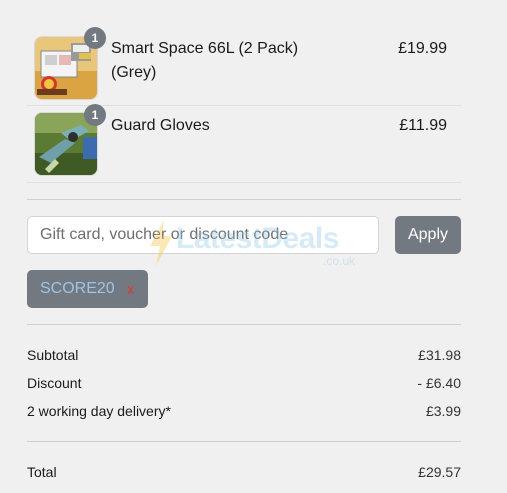 The image size is (507, 493). What do you see at coordinates (244, 383) in the screenshot?
I see `discount-row: Discount - £6.40` at bounding box center [244, 383].